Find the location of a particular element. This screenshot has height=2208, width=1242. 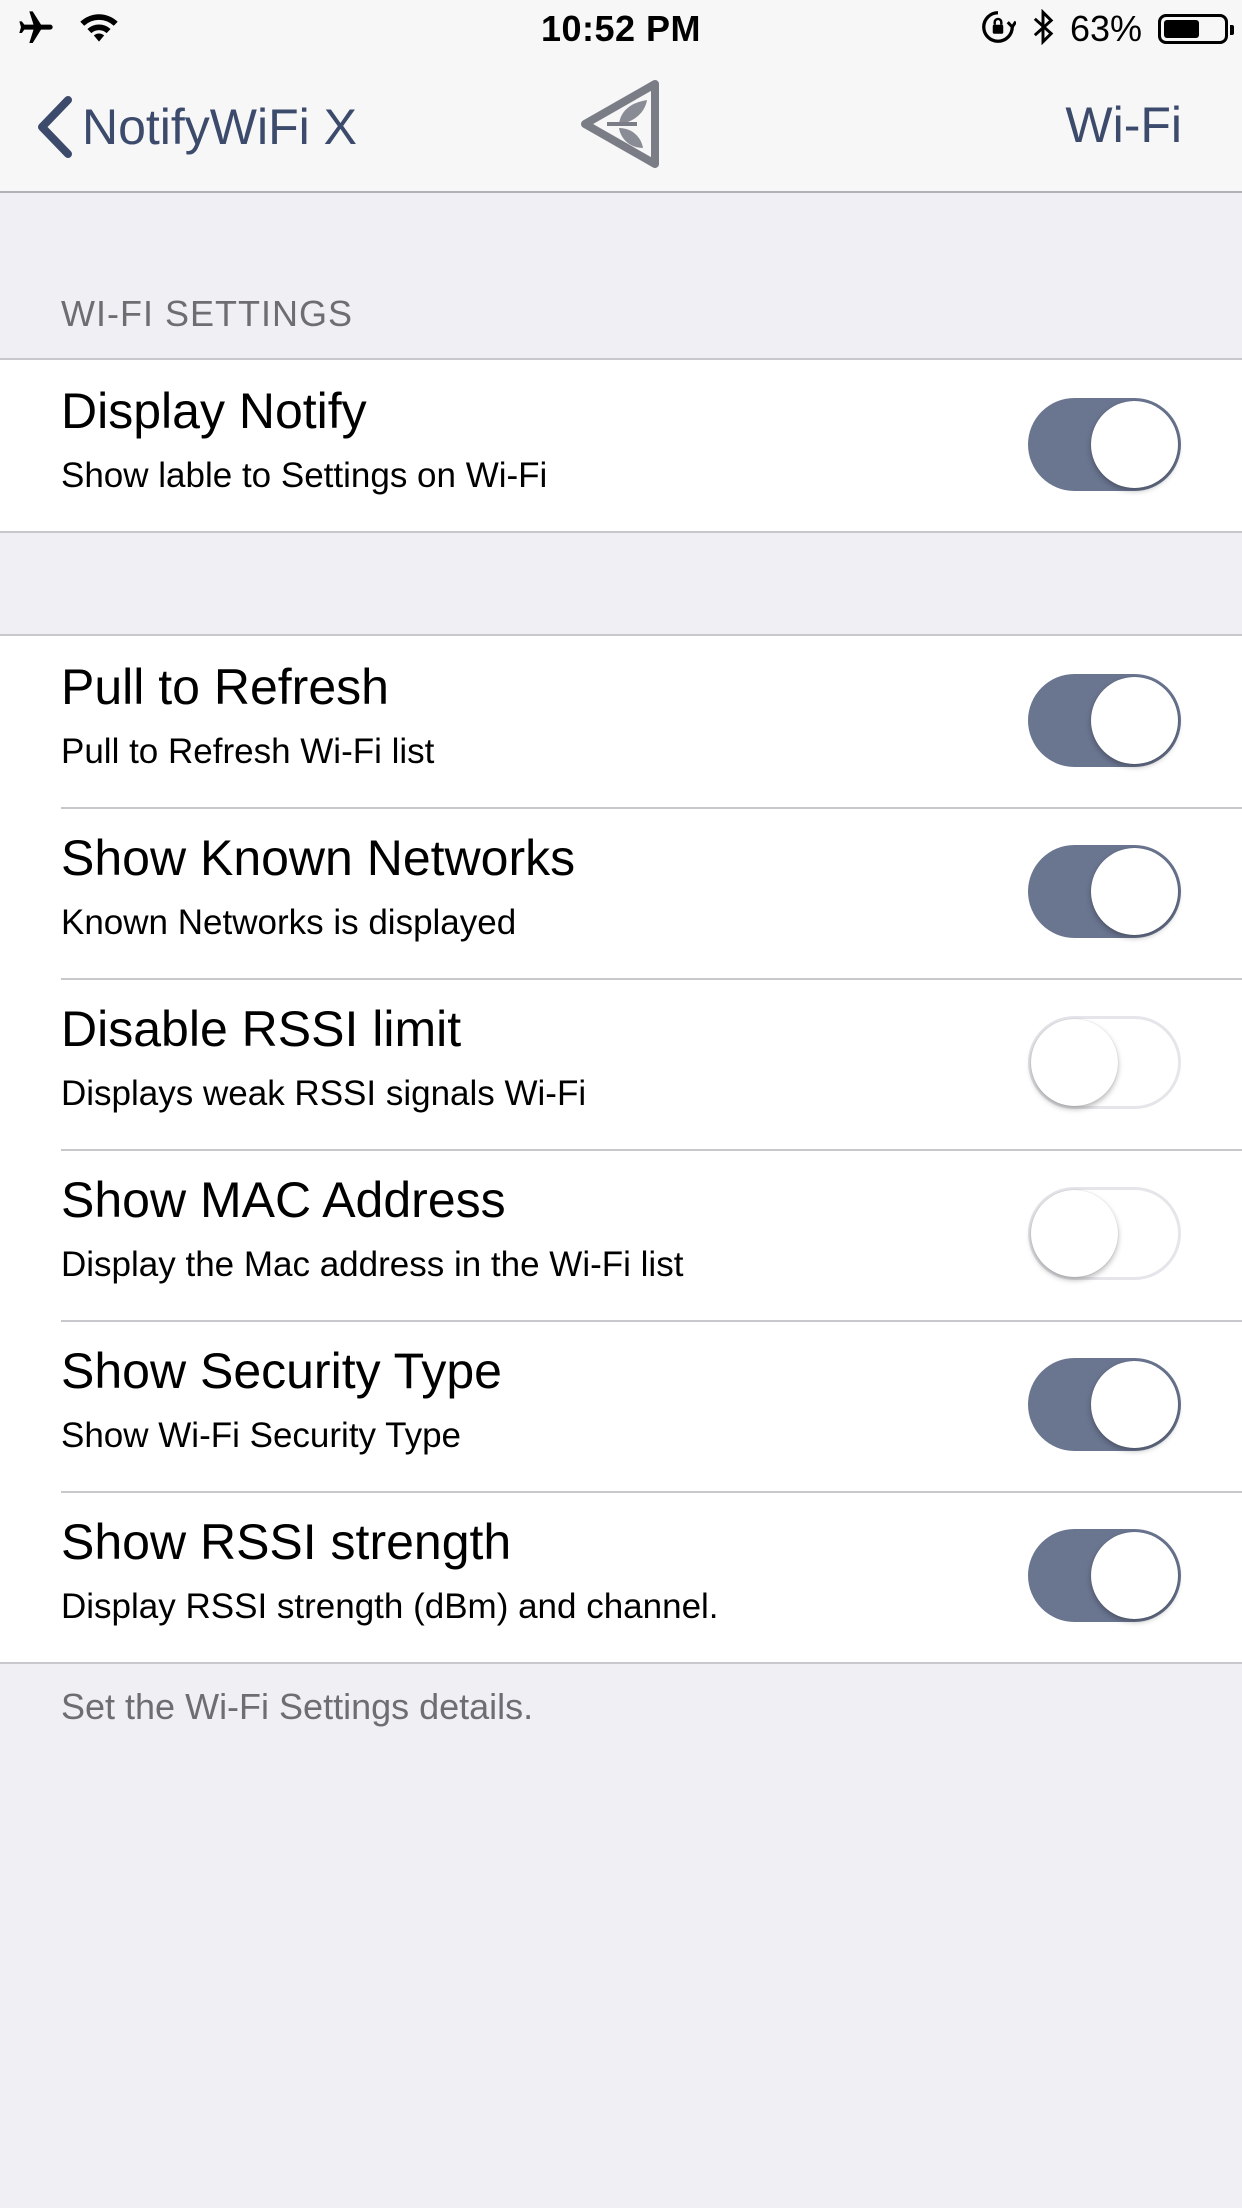

status-bar: 10:52 PM 63% is located at coordinates (621, 30).